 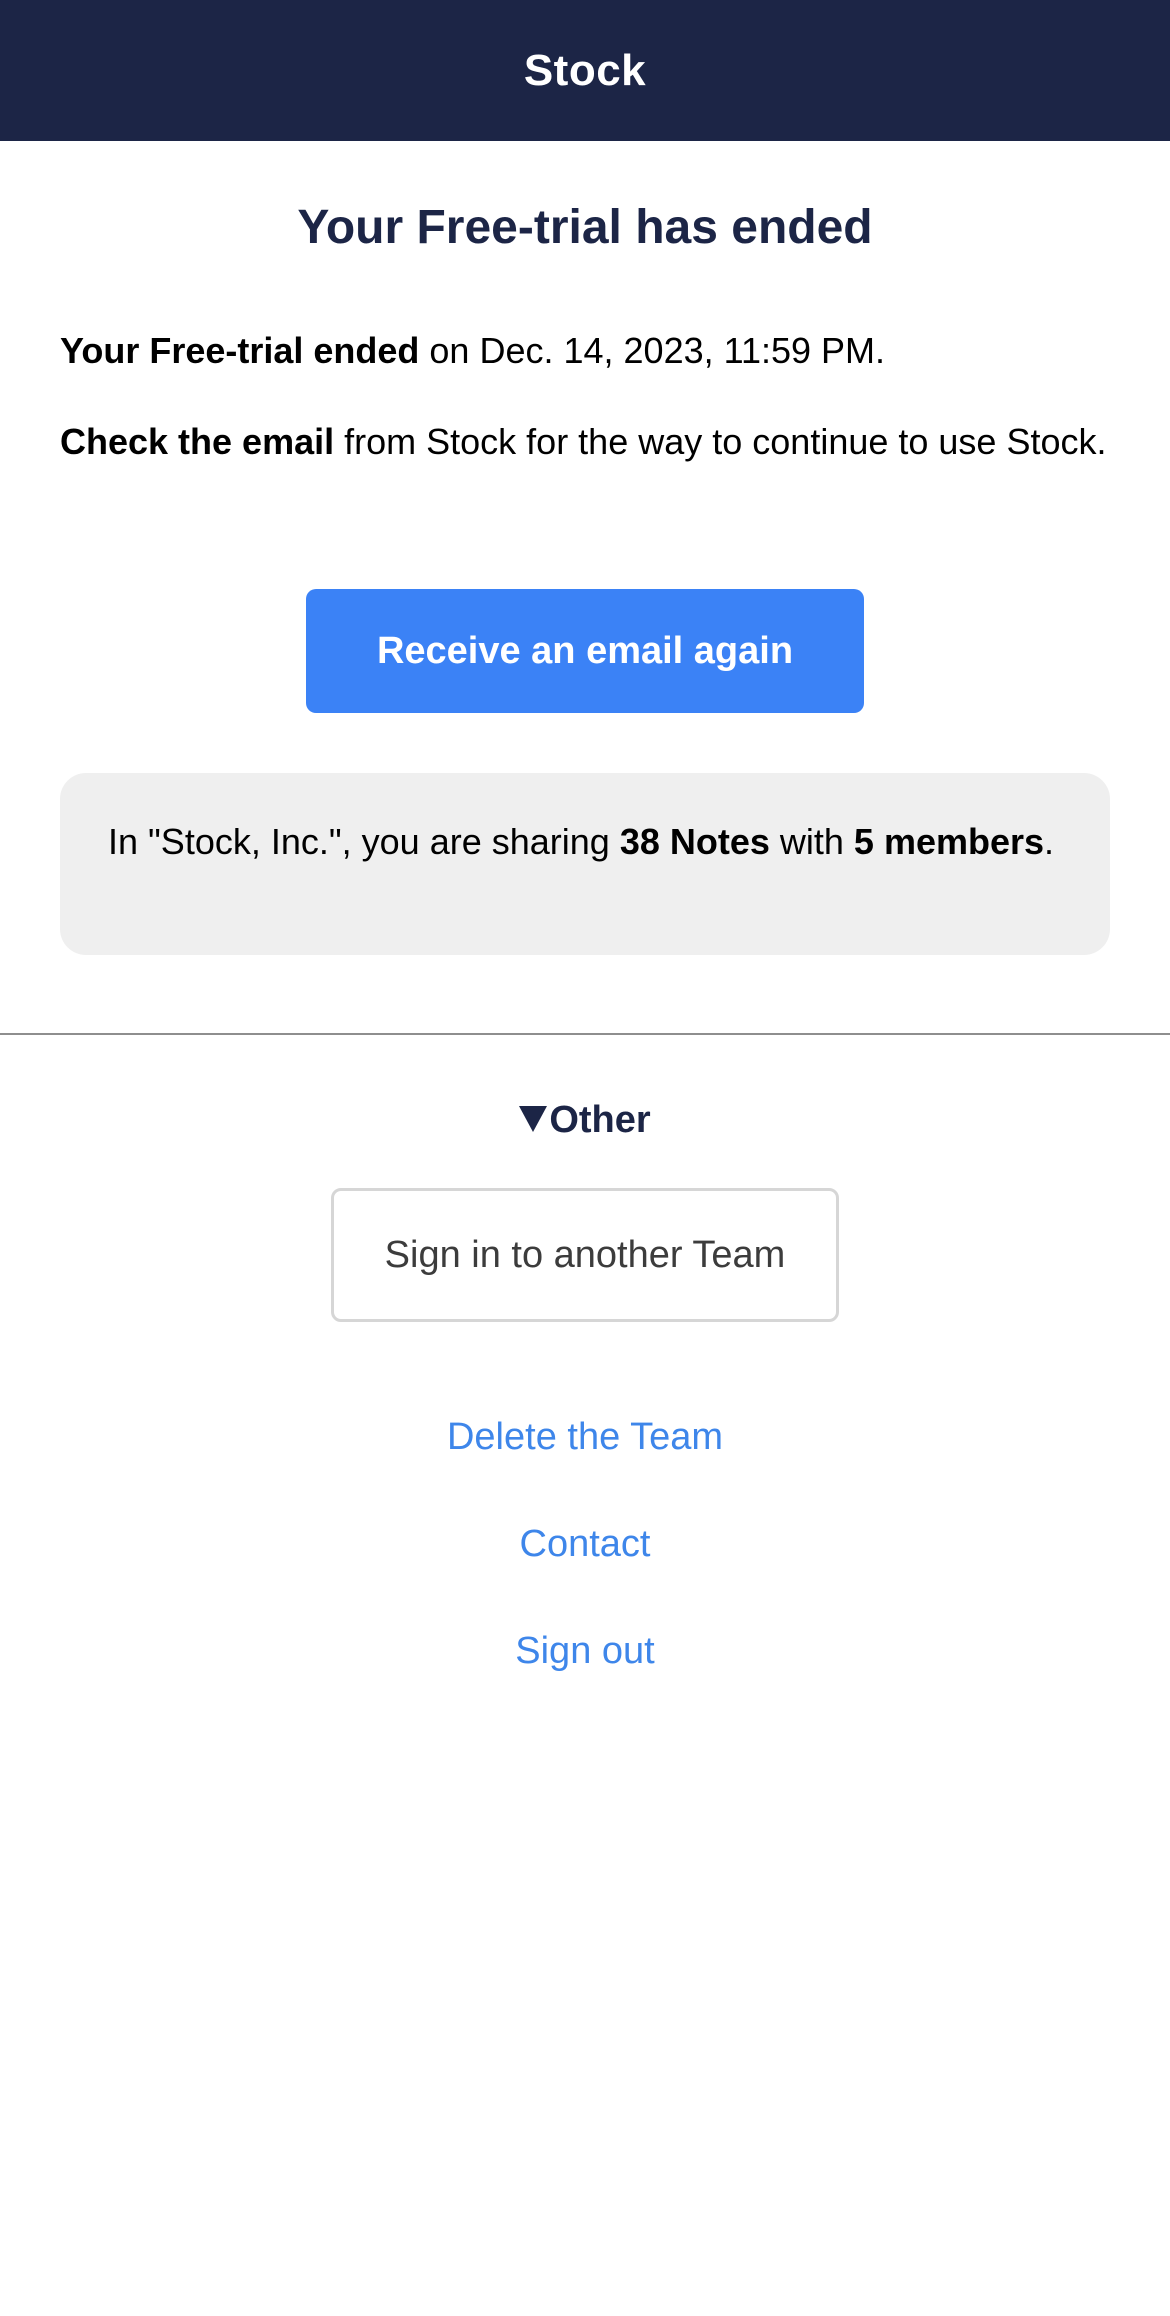 What do you see at coordinates (694, 841) in the screenshot?
I see `notes-count: 38 Notes` at bounding box center [694, 841].